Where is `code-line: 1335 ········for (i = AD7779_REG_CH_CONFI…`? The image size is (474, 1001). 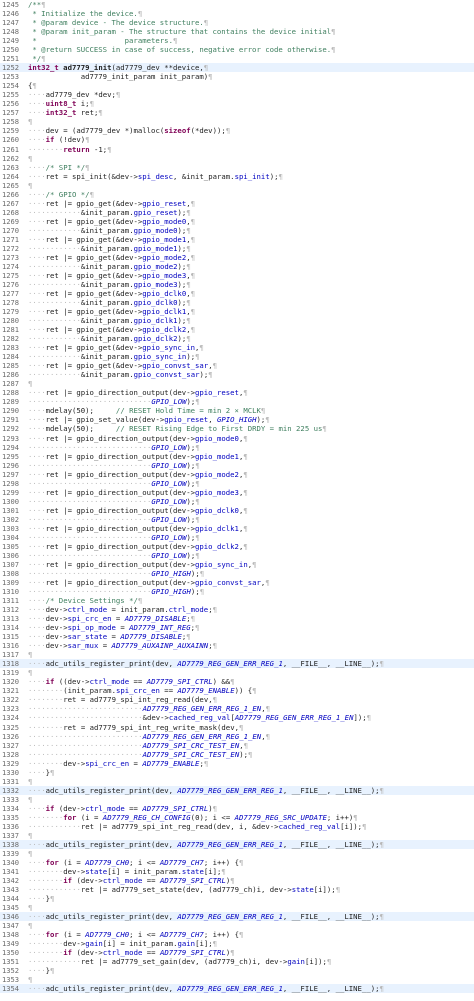 code-line: 1335 ········for (i = AD7779_REG_CH_CONFI… is located at coordinates (237, 817).